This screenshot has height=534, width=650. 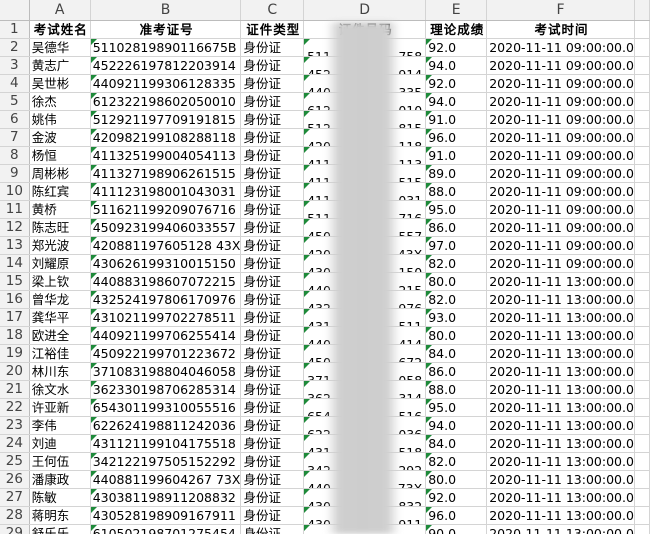 I want to click on row-number: 21, so click(x=15, y=389).